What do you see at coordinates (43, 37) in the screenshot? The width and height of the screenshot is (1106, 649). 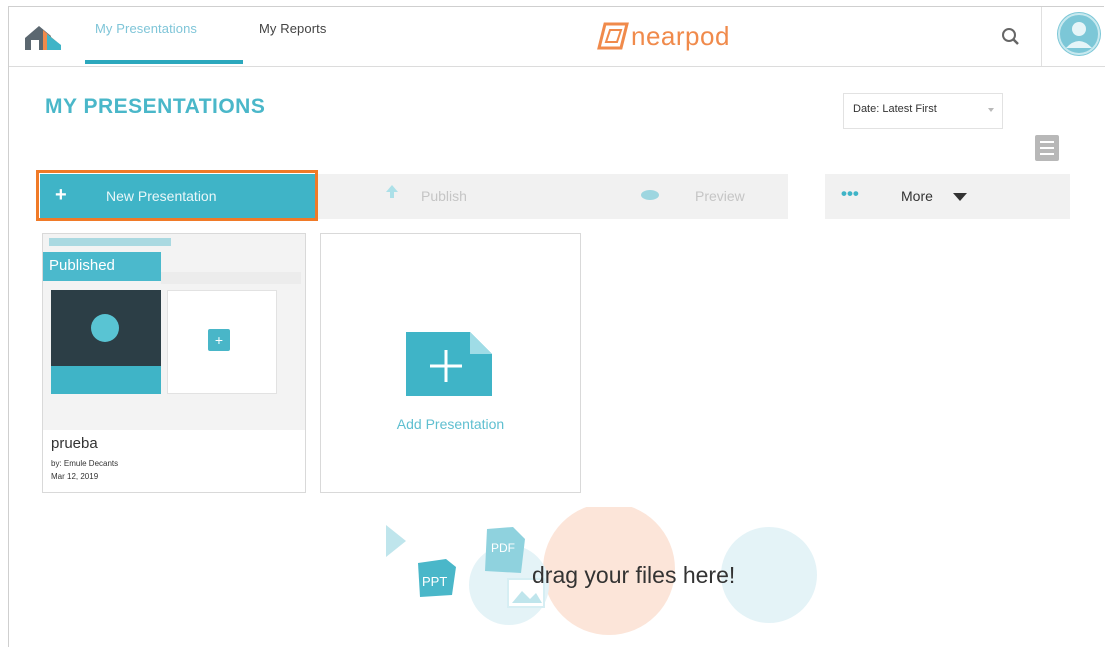 I see `home-icon` at bounding box center [43, 37].